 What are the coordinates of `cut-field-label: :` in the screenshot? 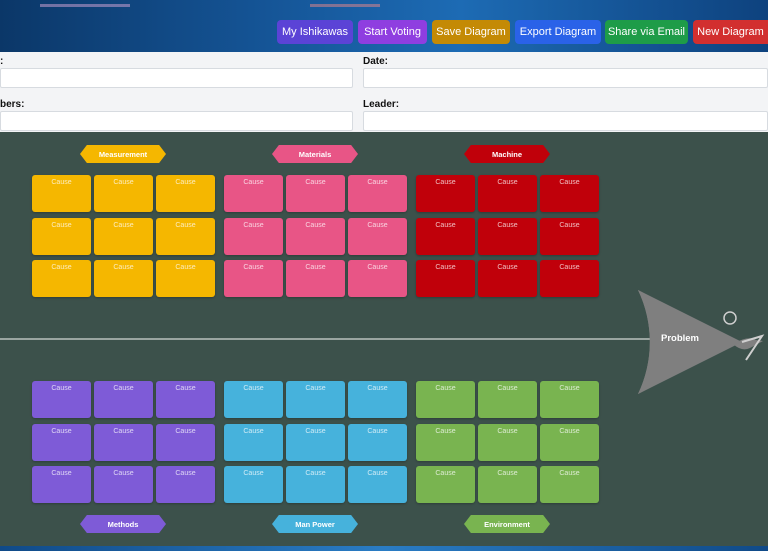 It's located at (2, 61).